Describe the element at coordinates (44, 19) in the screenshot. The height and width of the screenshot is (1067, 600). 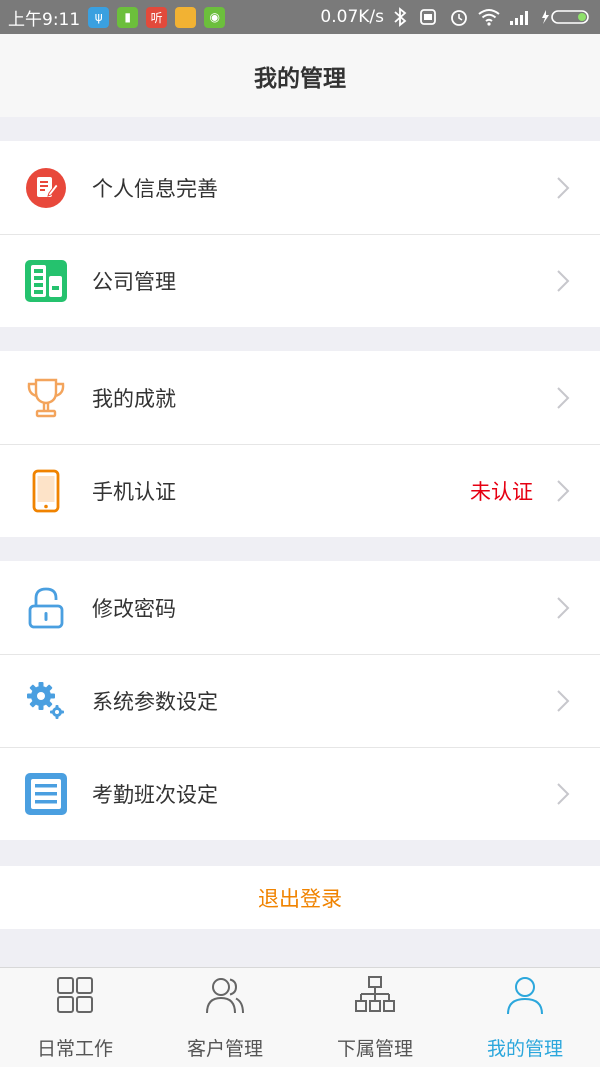
I see `status-time: 上午9:11` at that location.